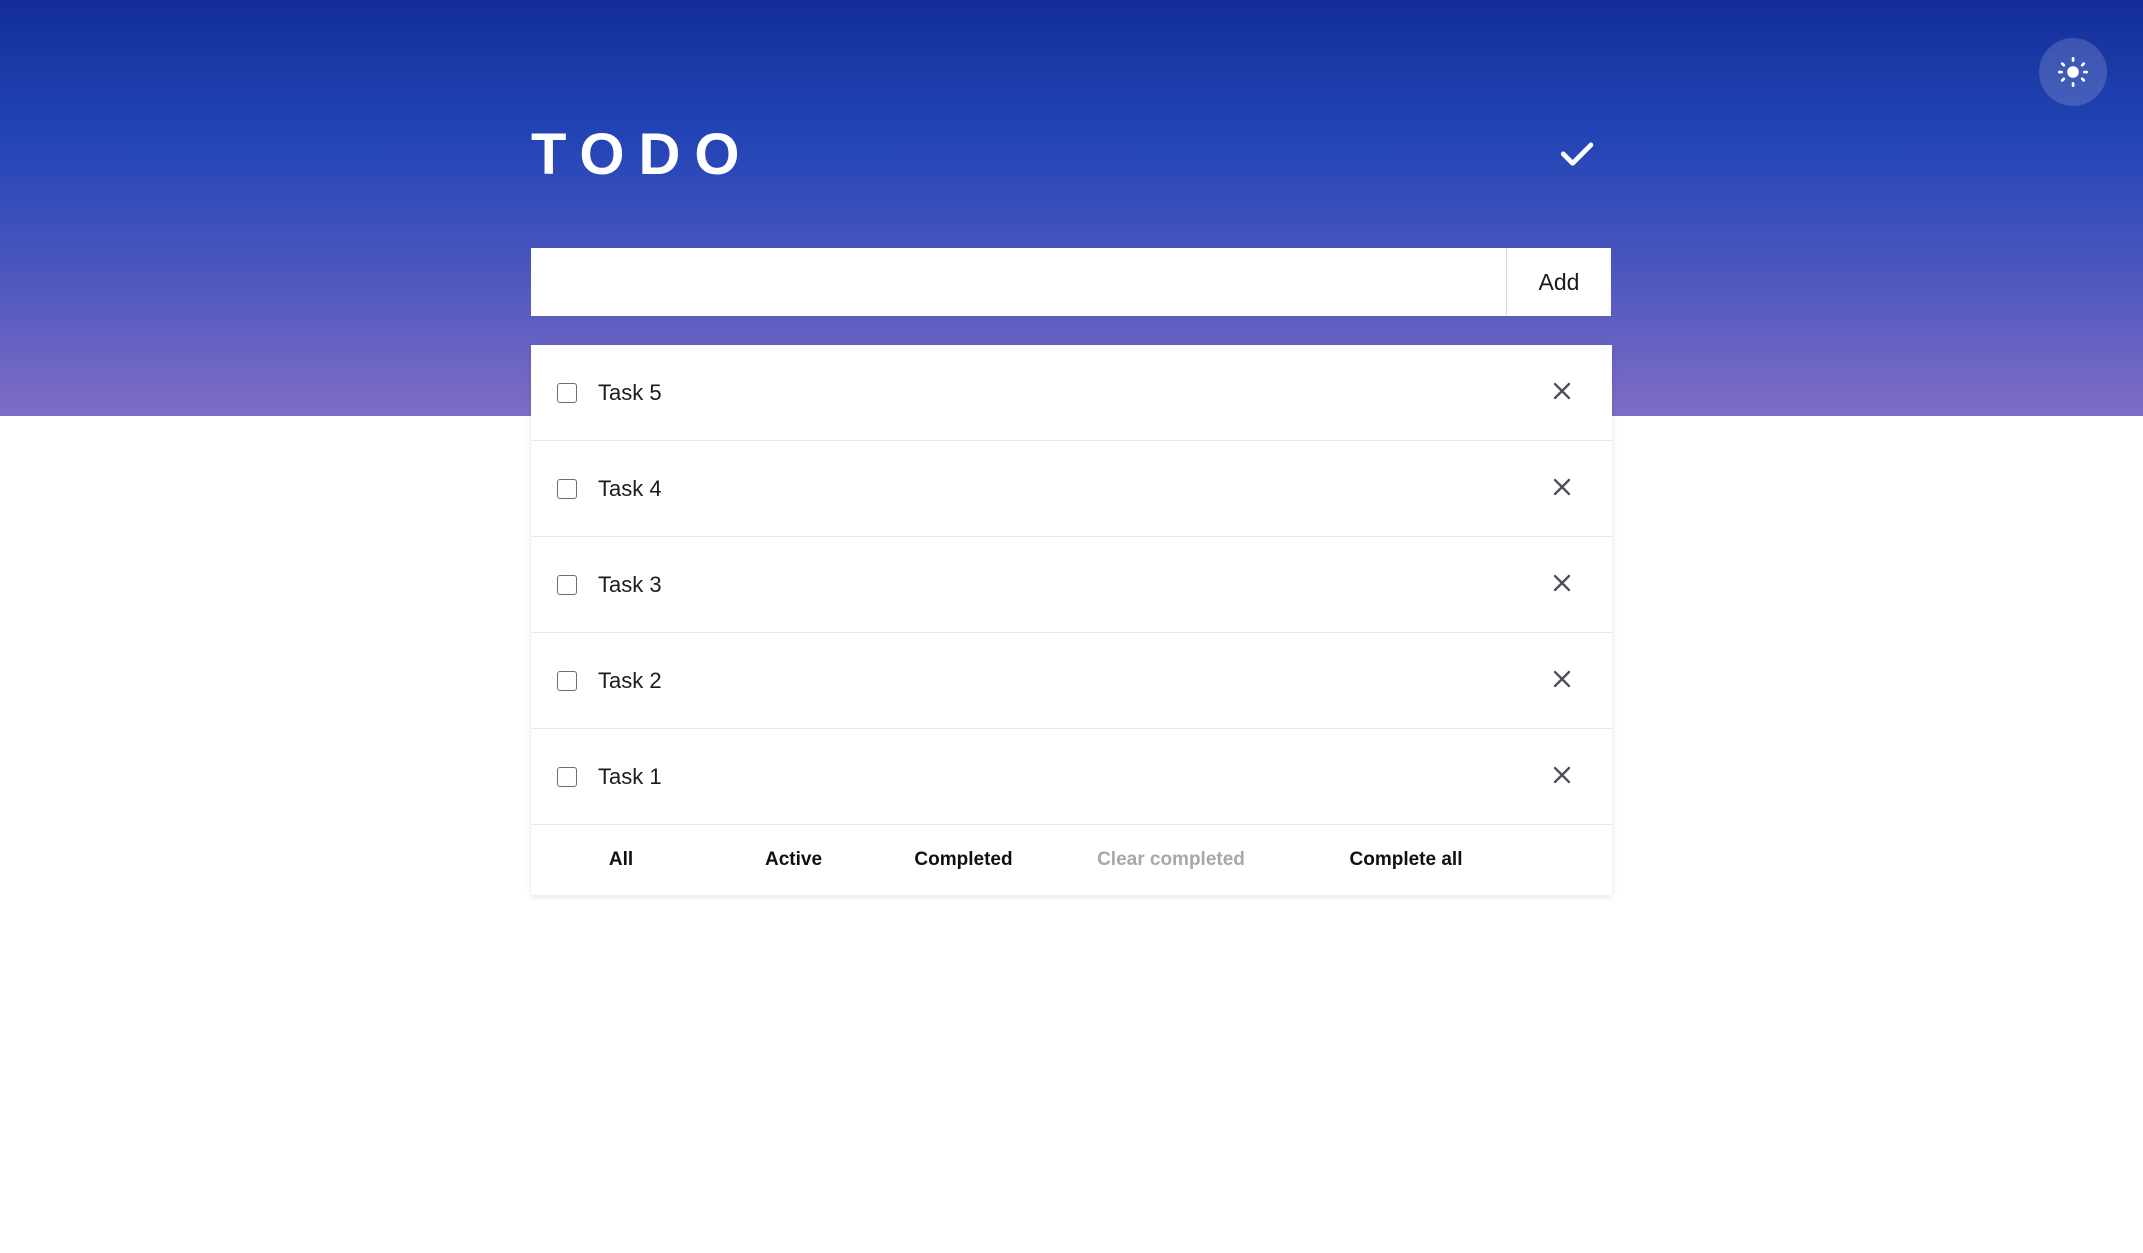  I want to click on filter-active-button: Active, so click(793, 860).